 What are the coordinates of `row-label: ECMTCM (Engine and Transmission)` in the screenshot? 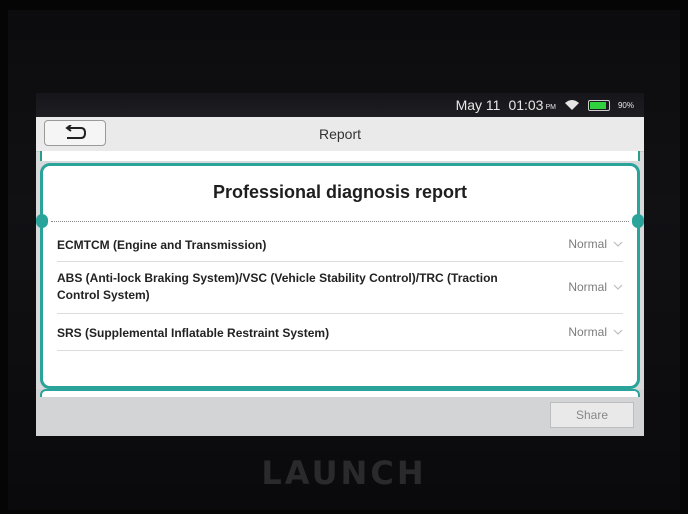 It's located at (162, 245).